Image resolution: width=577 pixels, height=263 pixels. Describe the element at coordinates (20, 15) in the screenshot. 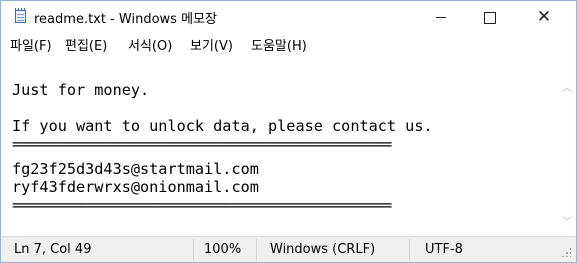

I see `notepad-icon` at that location.